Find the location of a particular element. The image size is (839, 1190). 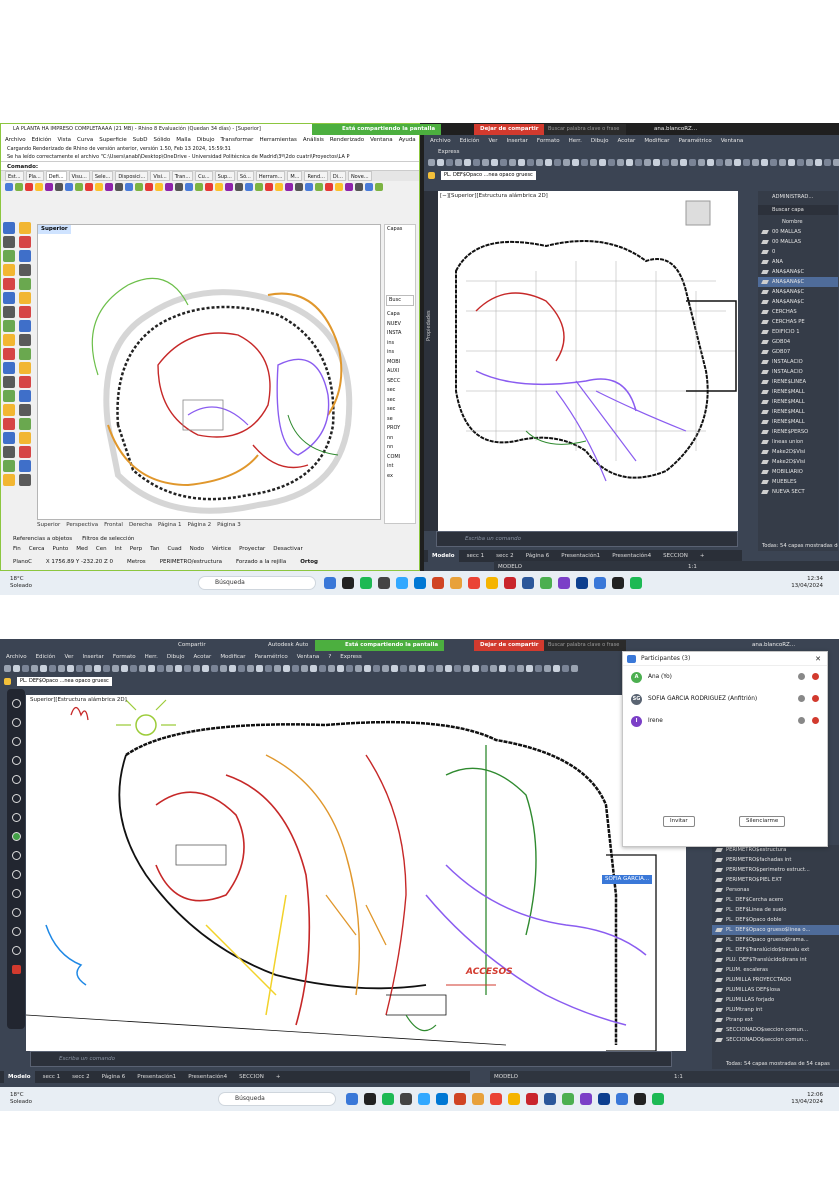

layout-tab: secc 1 is located at coordinates (476, 556).